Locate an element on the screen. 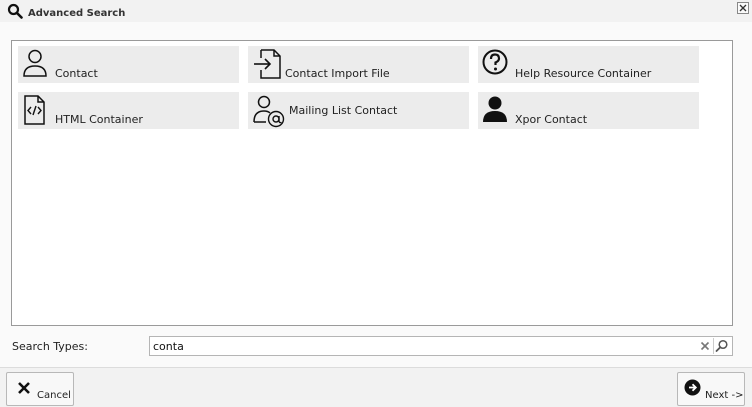 The image size is (752, 407). result-item-label: Mailing List Contact is located at coordinates (343, 110).